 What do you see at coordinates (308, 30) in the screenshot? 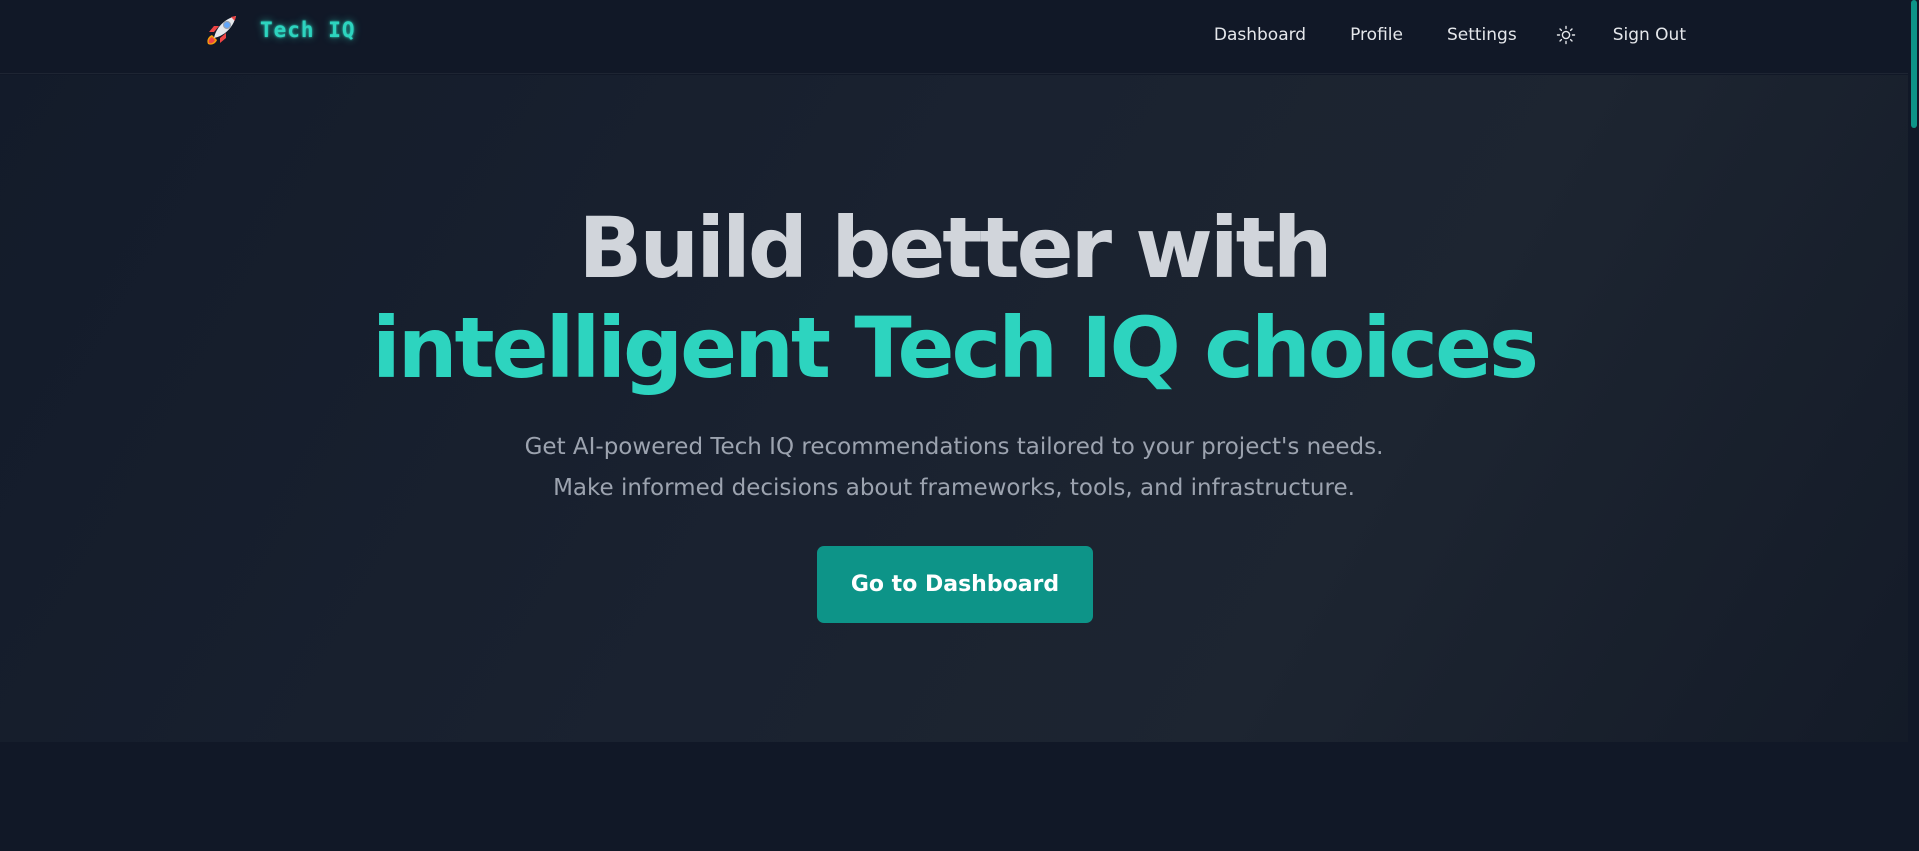
I see `brand-name: Tech IQ` at bounding box center [308, 30].